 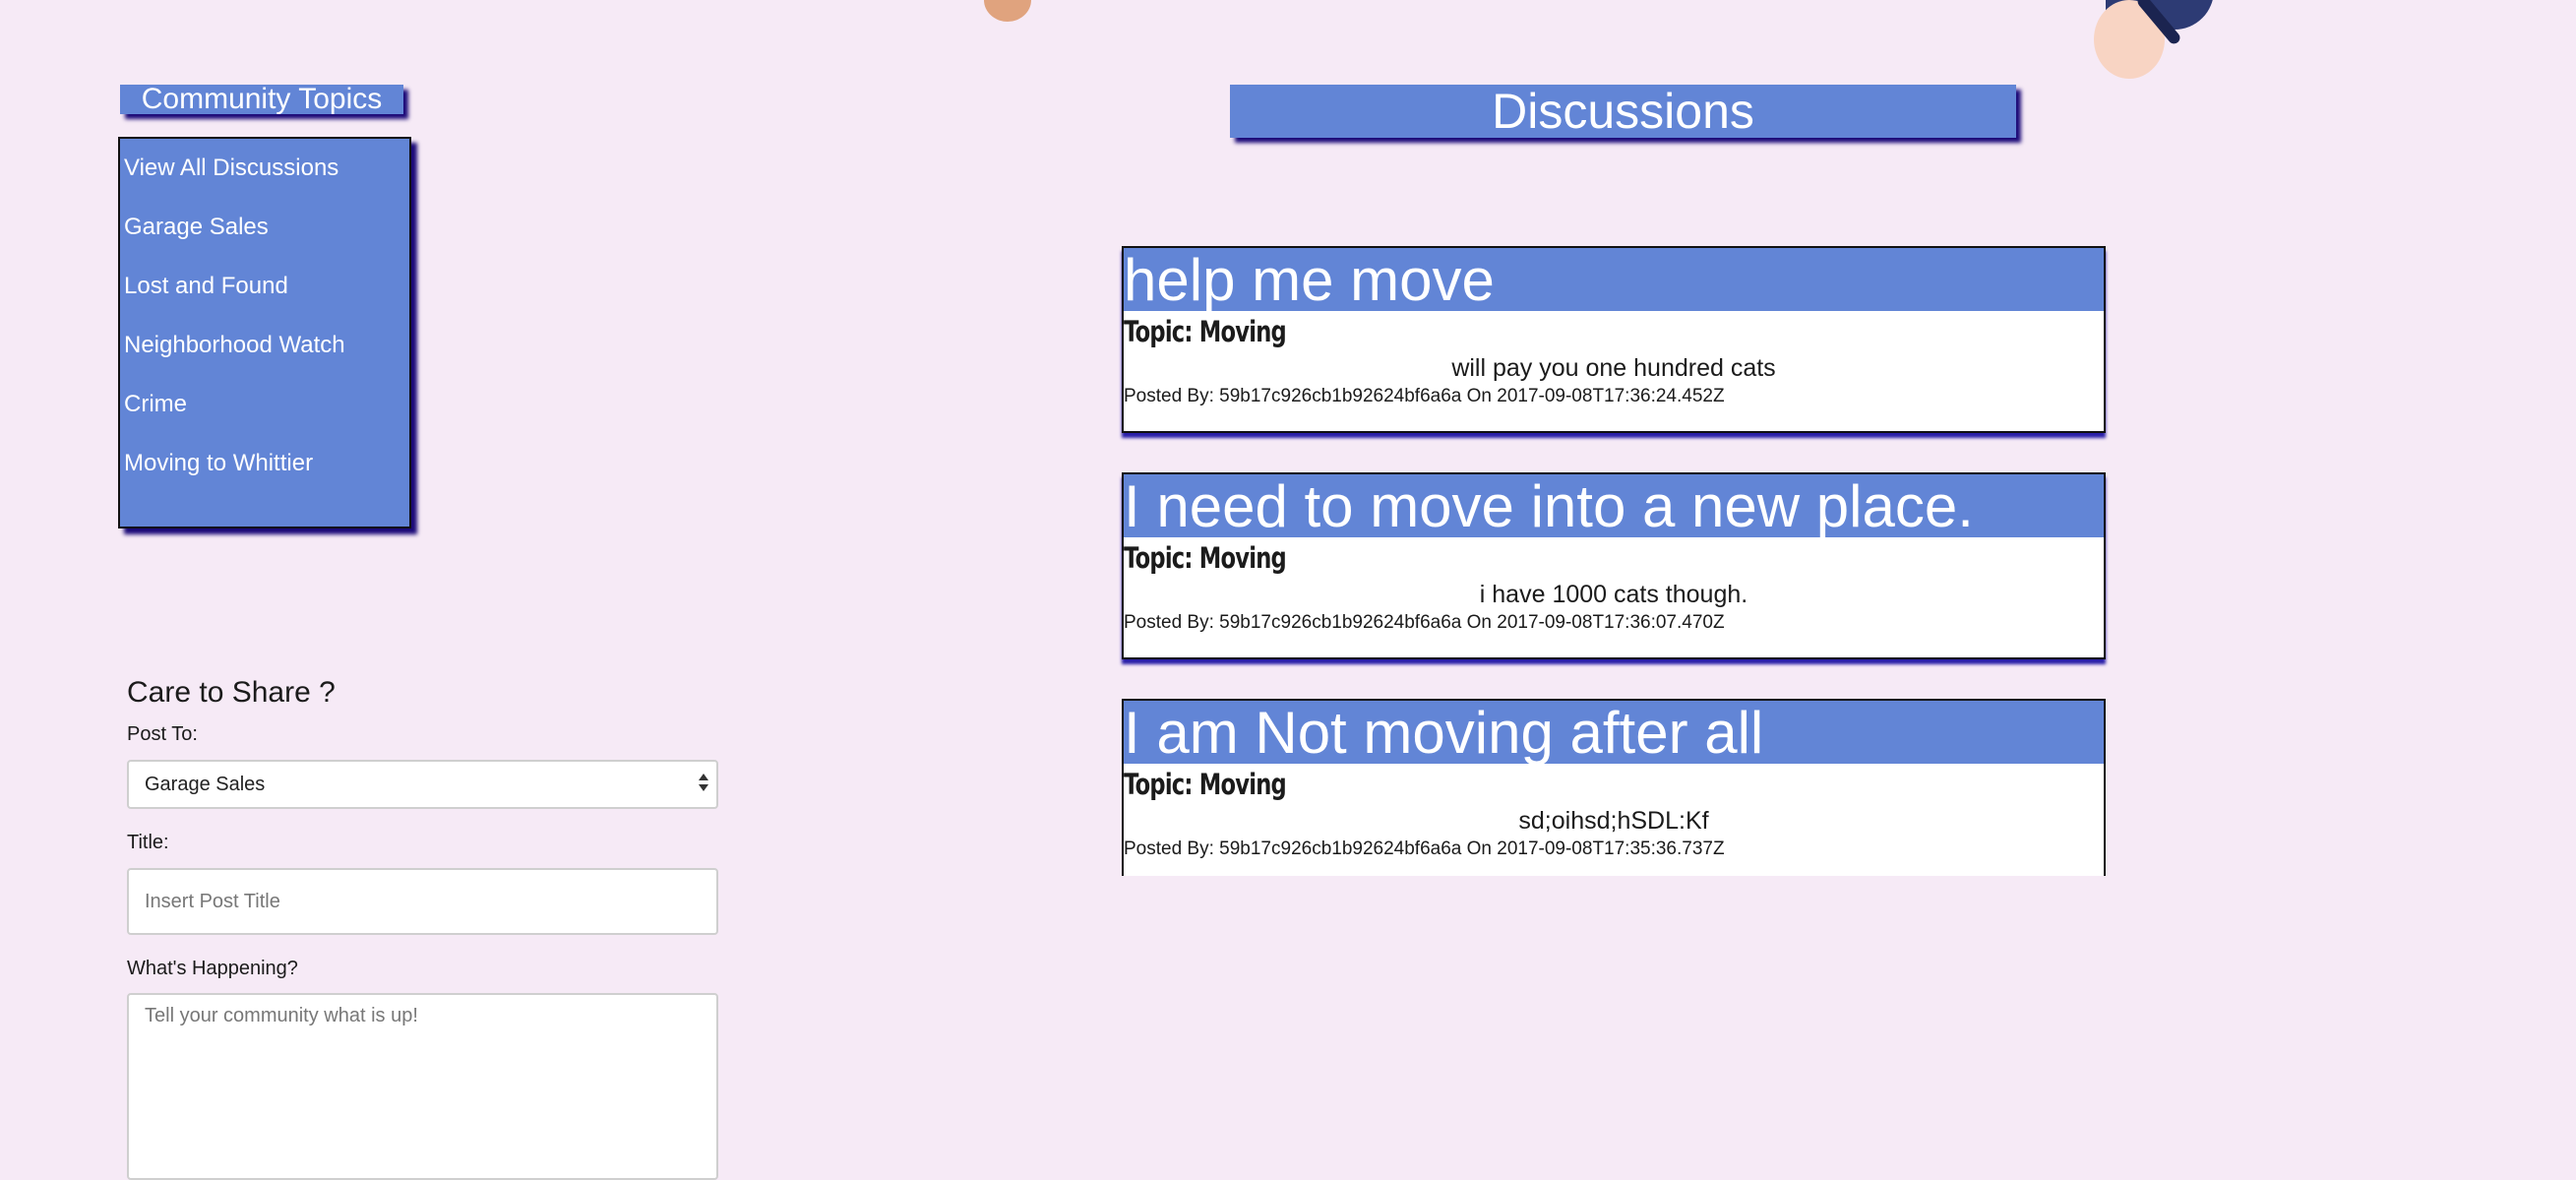 I want to click on select-arrows-icon, so click(x=703, y=784).